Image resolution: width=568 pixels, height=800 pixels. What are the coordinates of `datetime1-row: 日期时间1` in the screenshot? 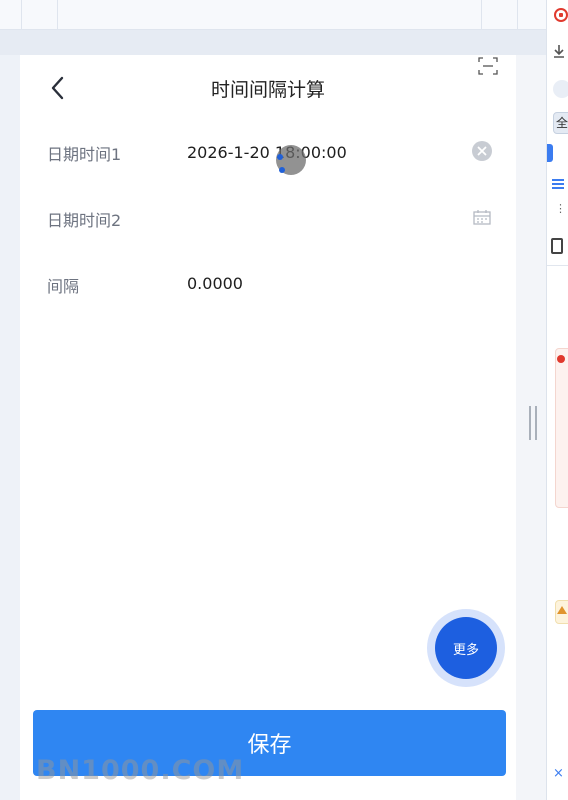 It's located at (268, 151).